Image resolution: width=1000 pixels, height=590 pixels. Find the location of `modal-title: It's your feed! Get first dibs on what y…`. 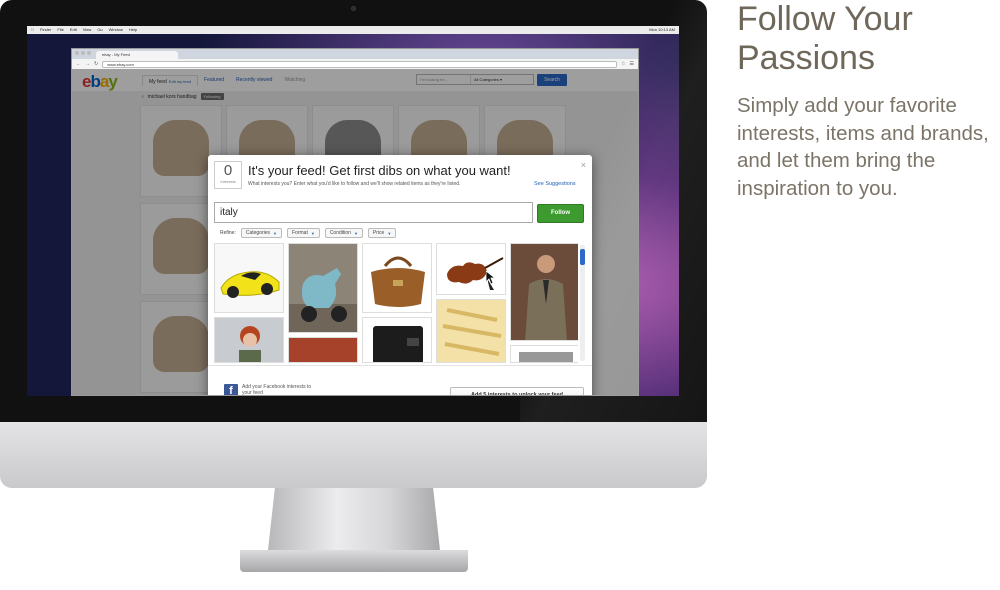

modal-title: It's your feed! Get first dibs on what y… is located at coordinates (379, 170).